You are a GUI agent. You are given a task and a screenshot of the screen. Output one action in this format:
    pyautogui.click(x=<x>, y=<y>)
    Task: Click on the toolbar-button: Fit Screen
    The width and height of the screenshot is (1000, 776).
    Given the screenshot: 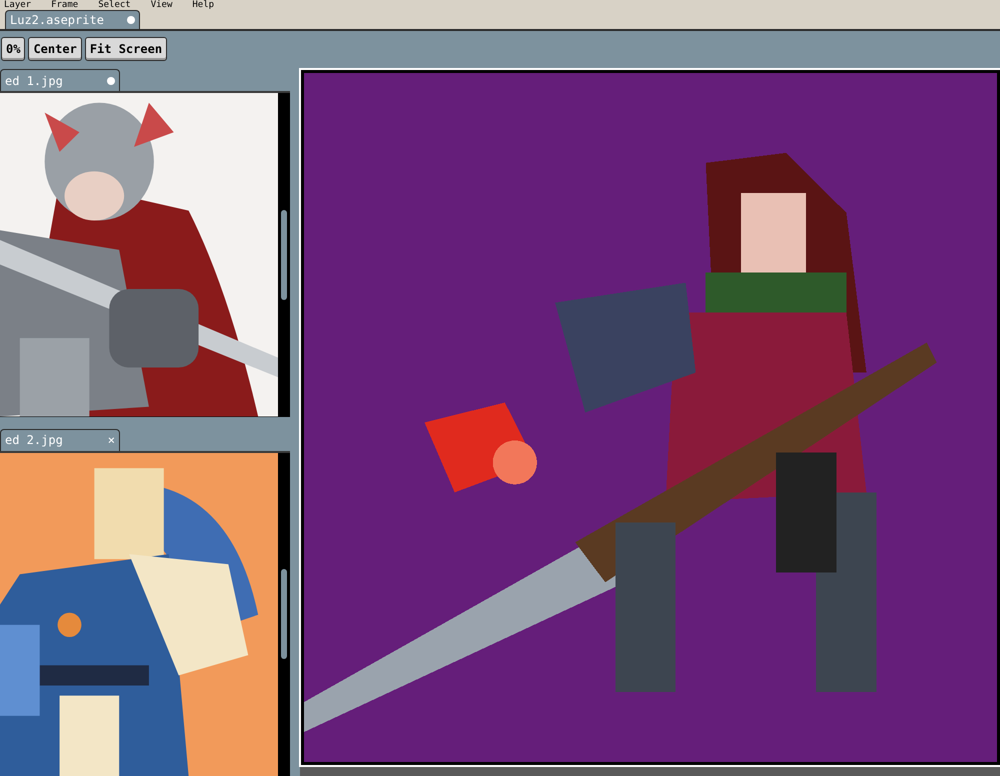 What is the action you would take?
    pyautogui.click(x=126, y=49)
    